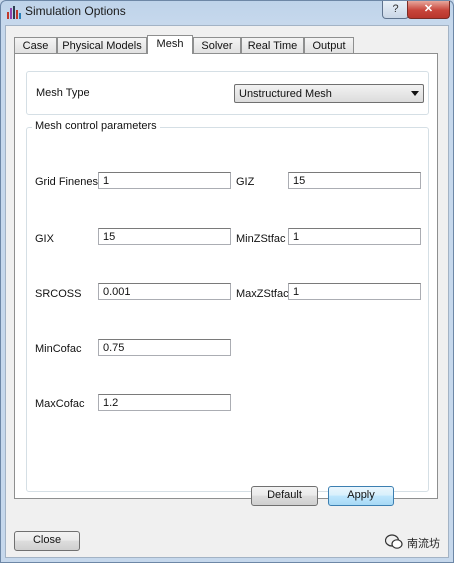 This screenshot has height=563, width=454. What do you see at coordinates (69, 182) in the screenshot?
I see `grid-fineness-label: Grid Fineness` at bounding box center [69, 182].